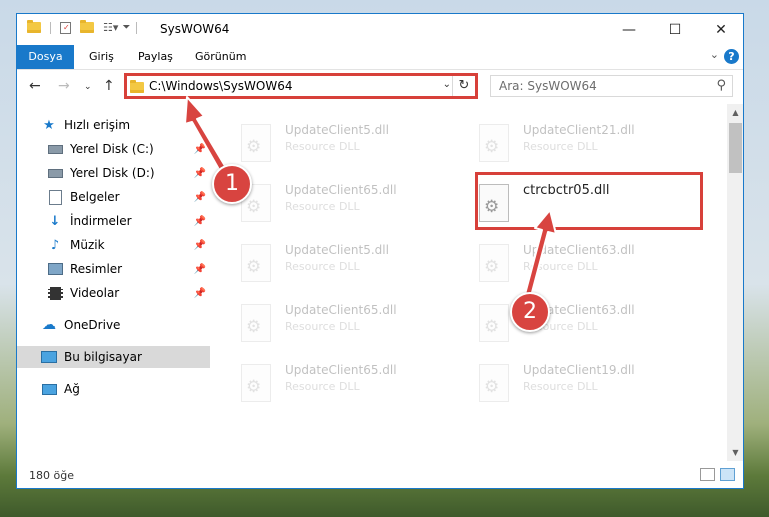 The width and height of the screenshot is (769, 517). Describe the element at coordinates (540, 255) in the screenshot. I see `arrow-to-file` at that location.